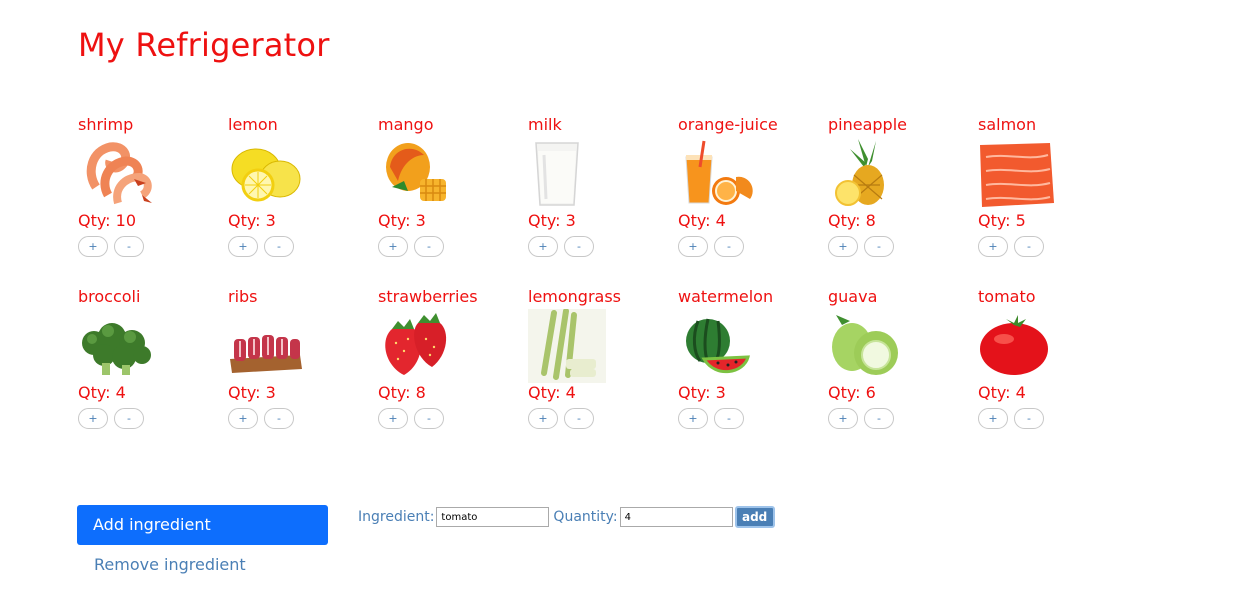 The image size is (1249, 610). I want to click on broccoli-icon, so click(117, 346).